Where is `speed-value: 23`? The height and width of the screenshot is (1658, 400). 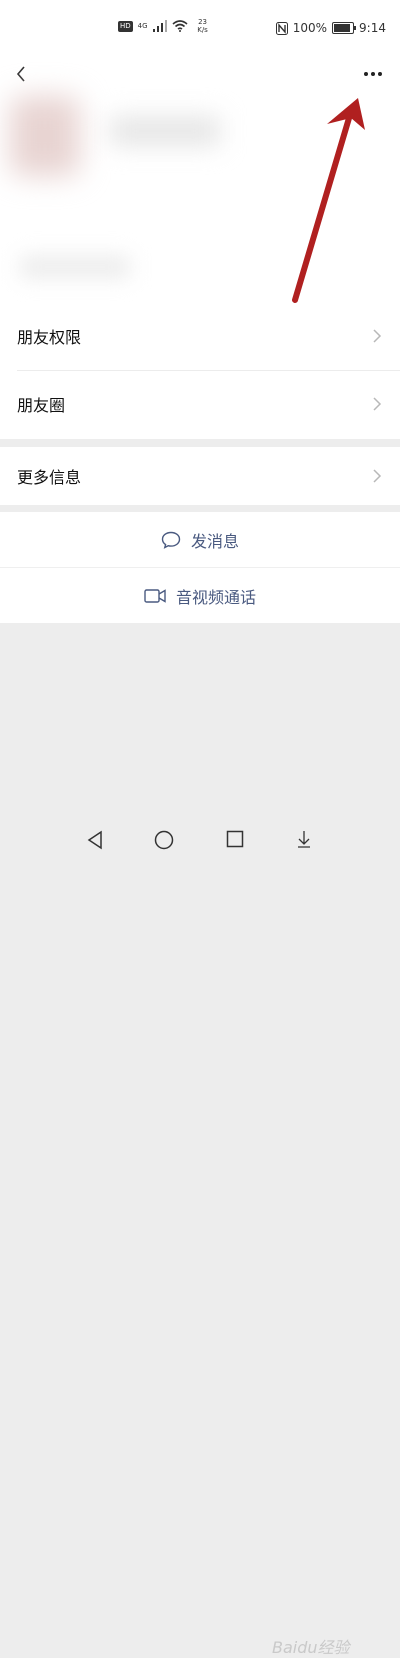 speed-value: 23 is located at coordinates (202, 22).